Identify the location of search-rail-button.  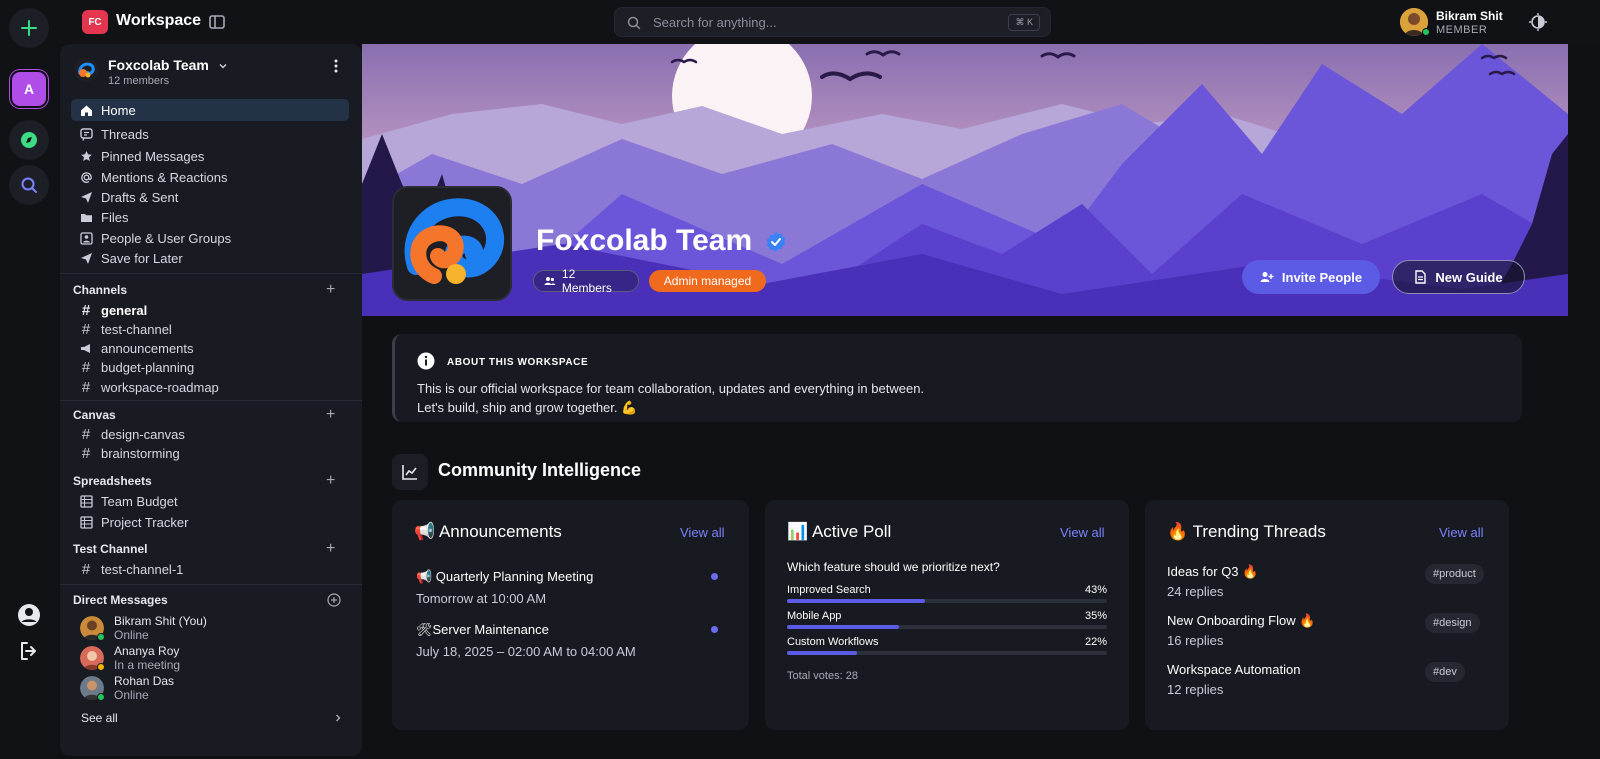
(29, 185).